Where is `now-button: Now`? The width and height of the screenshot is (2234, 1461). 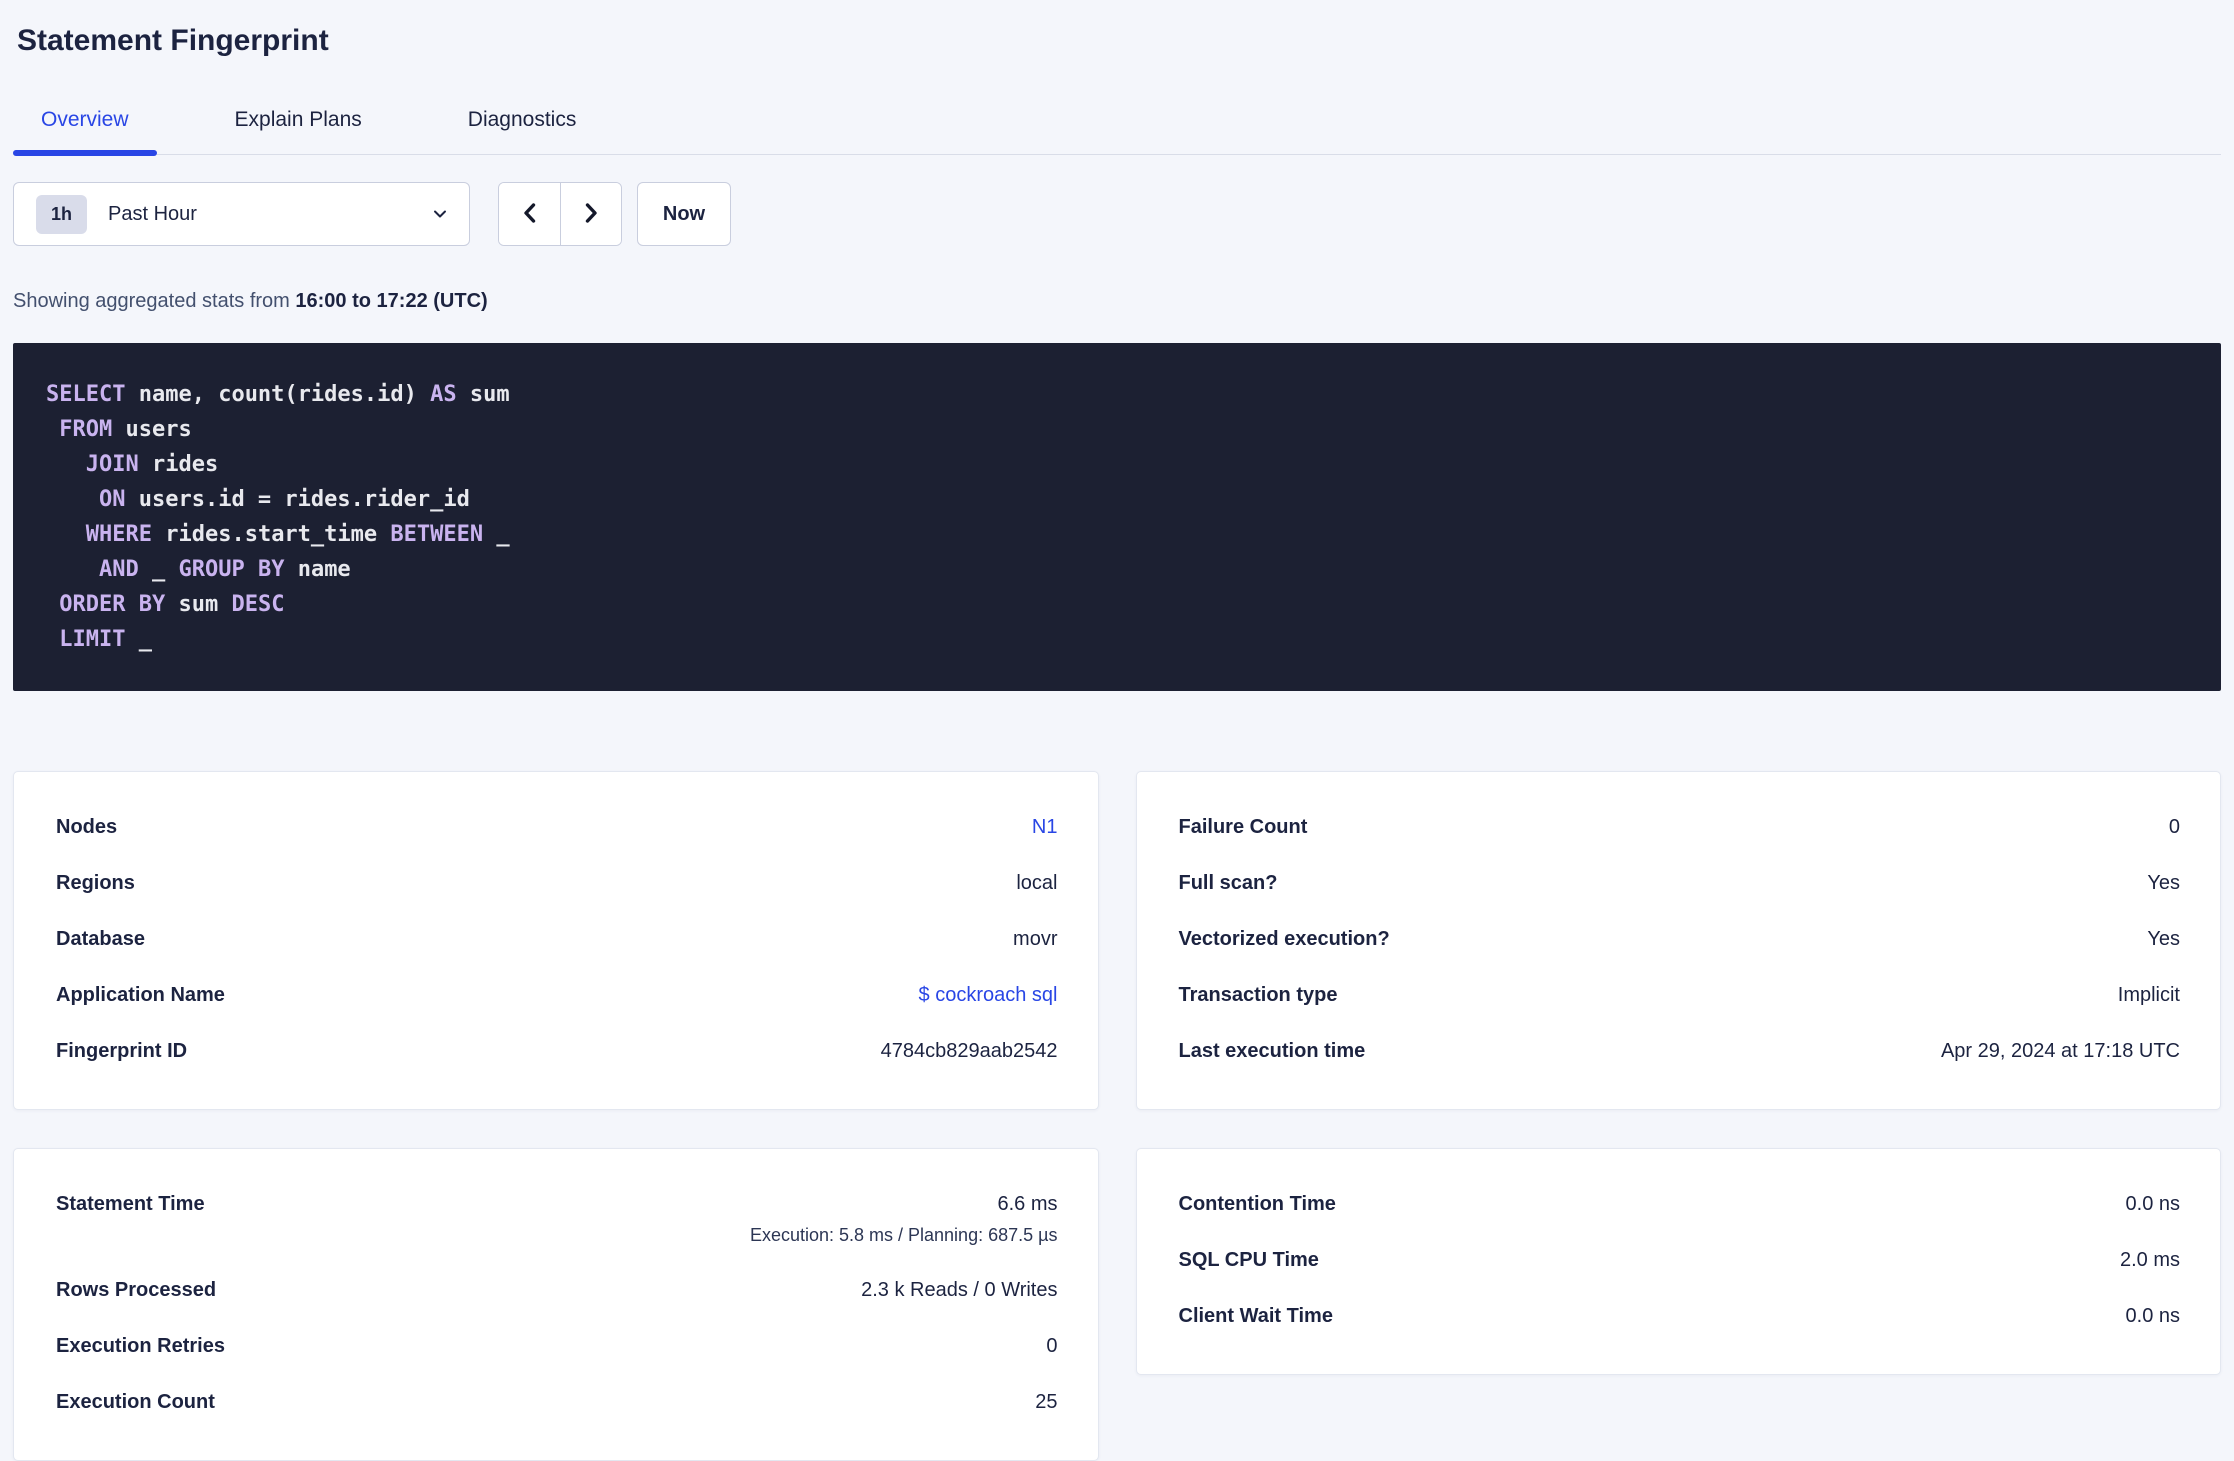 now-button: Now is located at coordinates (684, 214).